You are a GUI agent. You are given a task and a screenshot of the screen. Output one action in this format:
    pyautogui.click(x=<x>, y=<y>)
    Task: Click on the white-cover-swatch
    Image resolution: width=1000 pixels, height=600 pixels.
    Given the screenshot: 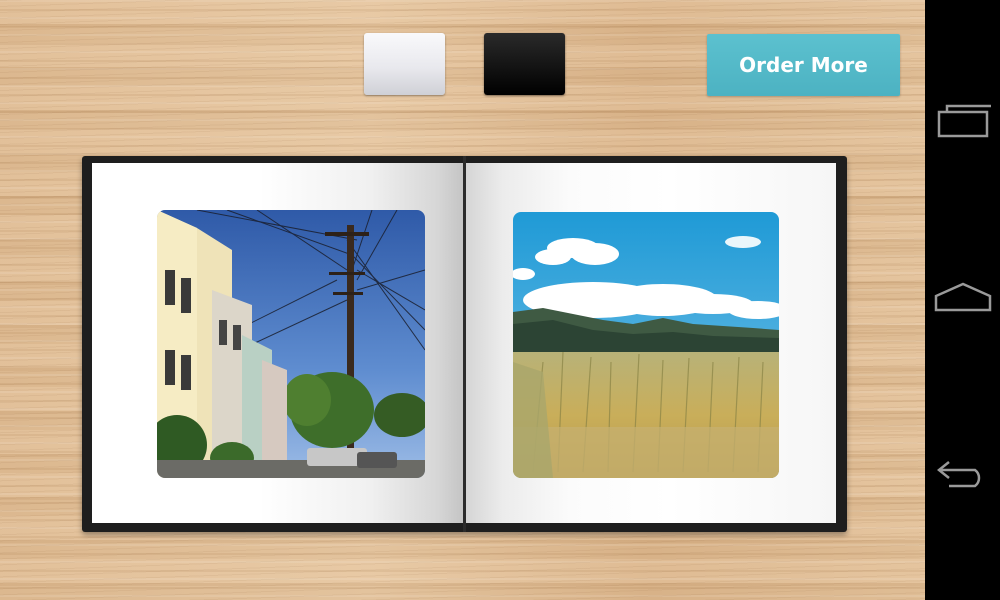 What is the action you would take?
    pyautogui.click(x=404, y=64)
    